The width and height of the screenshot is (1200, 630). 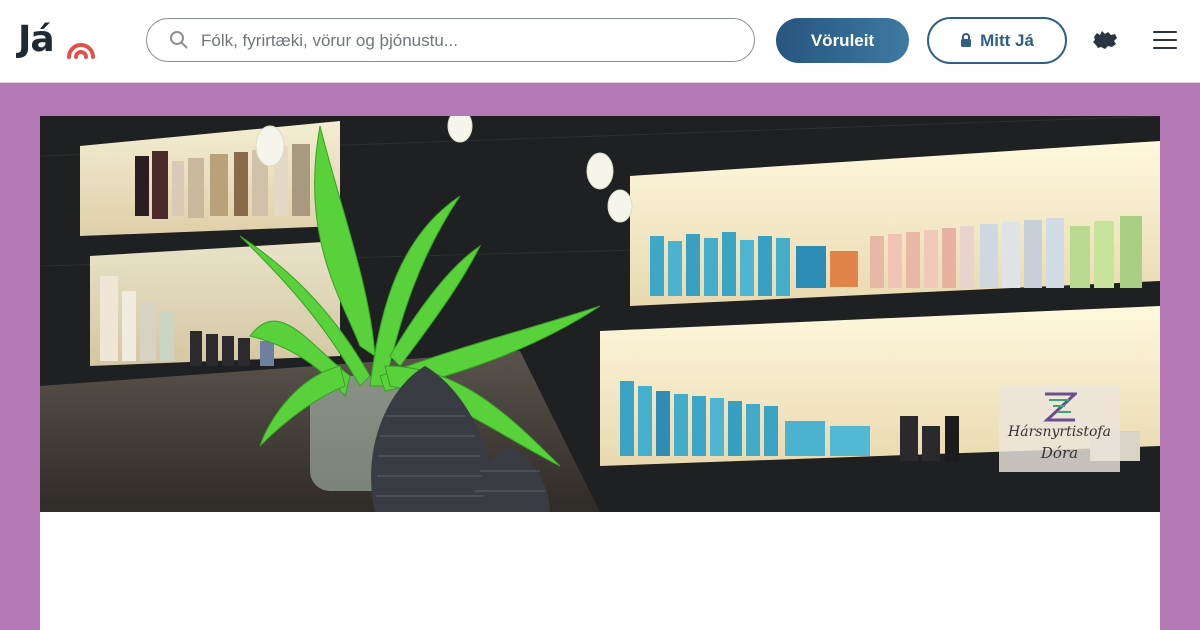 I want to click on zigzag-logo-icon, so click(x=1060, y=407).